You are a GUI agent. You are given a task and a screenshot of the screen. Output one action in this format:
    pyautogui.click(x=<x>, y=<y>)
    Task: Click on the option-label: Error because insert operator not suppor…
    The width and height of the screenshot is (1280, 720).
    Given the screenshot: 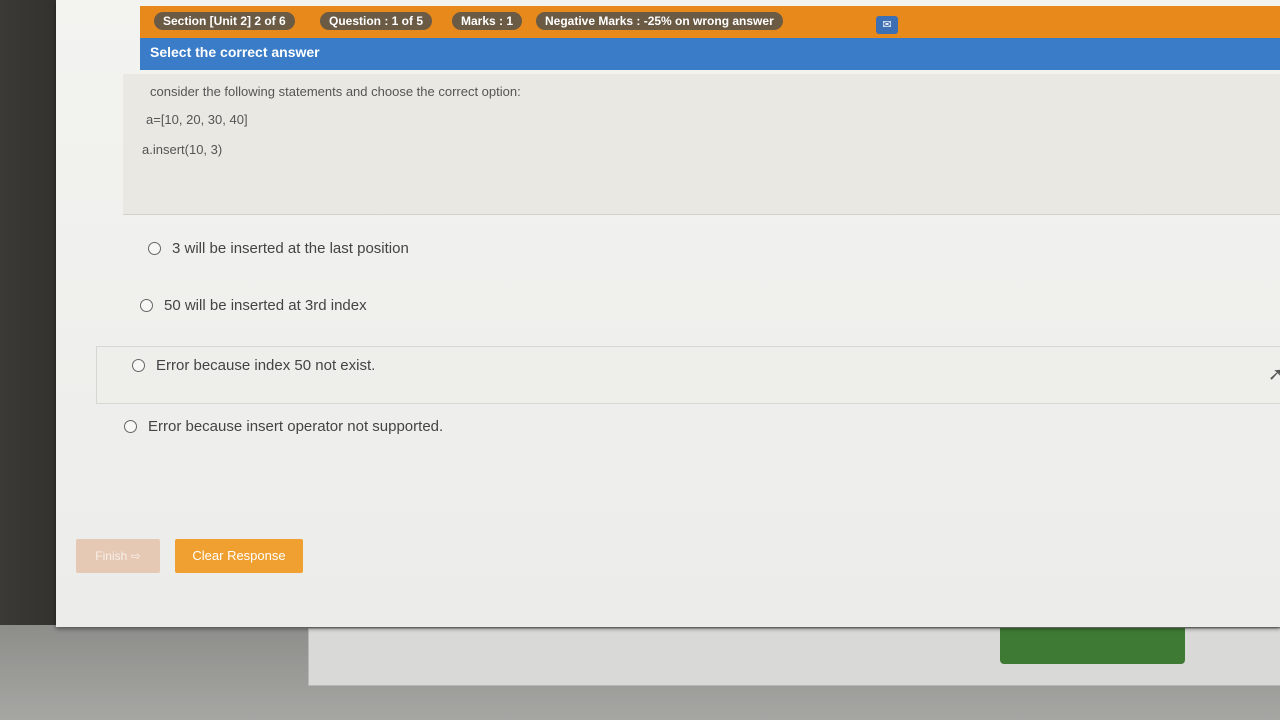 What is the action you would take?
    pyautogui.click(x=296, y=426)
    